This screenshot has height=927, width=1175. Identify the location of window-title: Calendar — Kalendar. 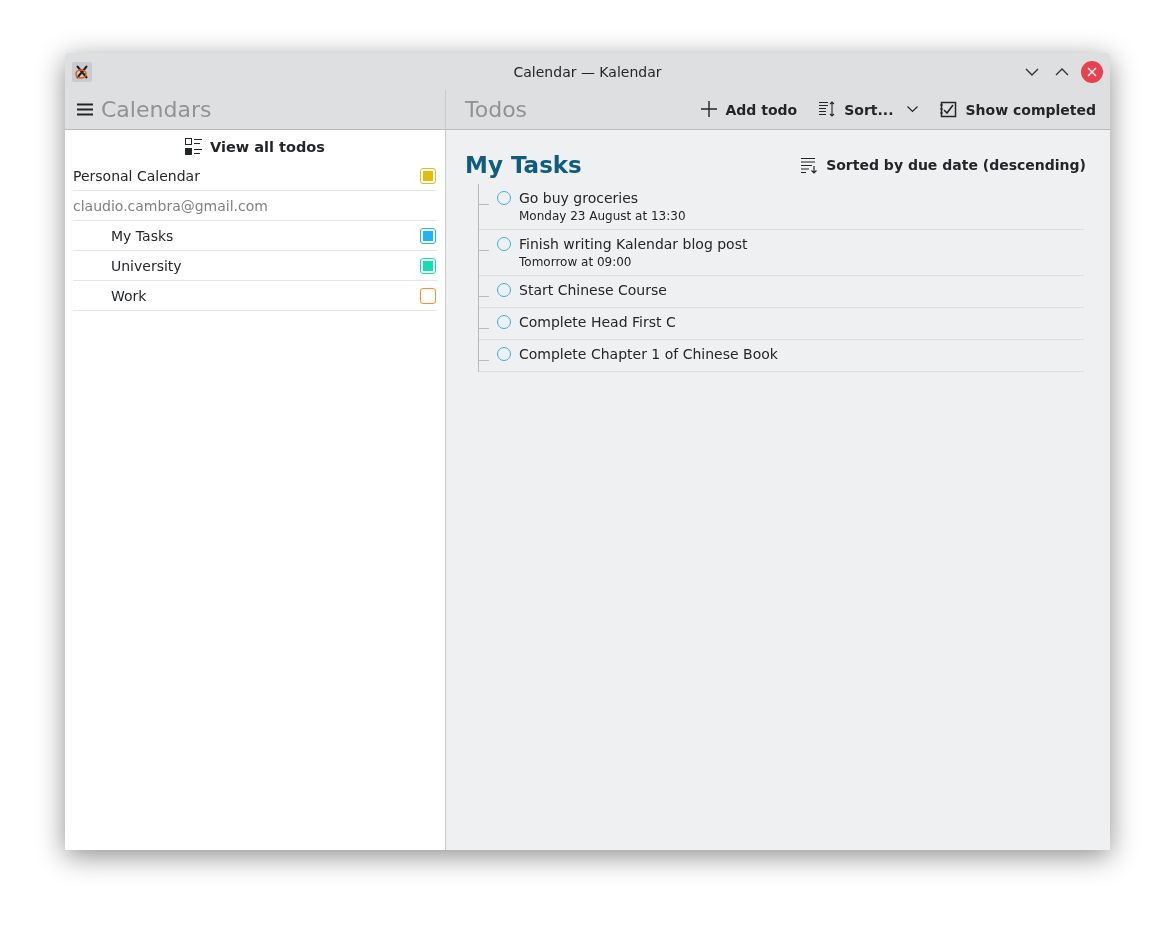
(587, 71).